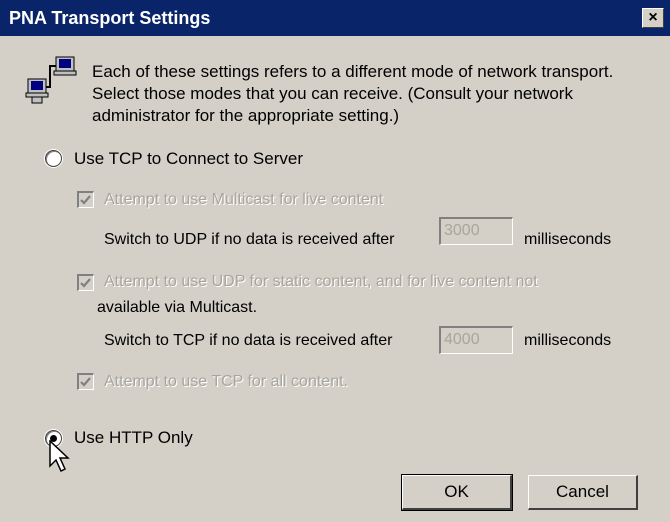 This screenshot has height=522, width=670. Describe the element at coordinates (457, 492) in the screenshot. I see `ok-button: OK` at that location.